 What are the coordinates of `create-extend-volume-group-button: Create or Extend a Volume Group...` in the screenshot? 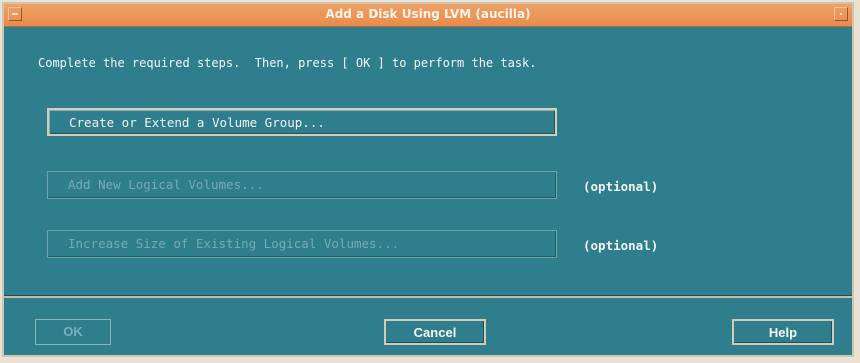 It's located at (302, 122).